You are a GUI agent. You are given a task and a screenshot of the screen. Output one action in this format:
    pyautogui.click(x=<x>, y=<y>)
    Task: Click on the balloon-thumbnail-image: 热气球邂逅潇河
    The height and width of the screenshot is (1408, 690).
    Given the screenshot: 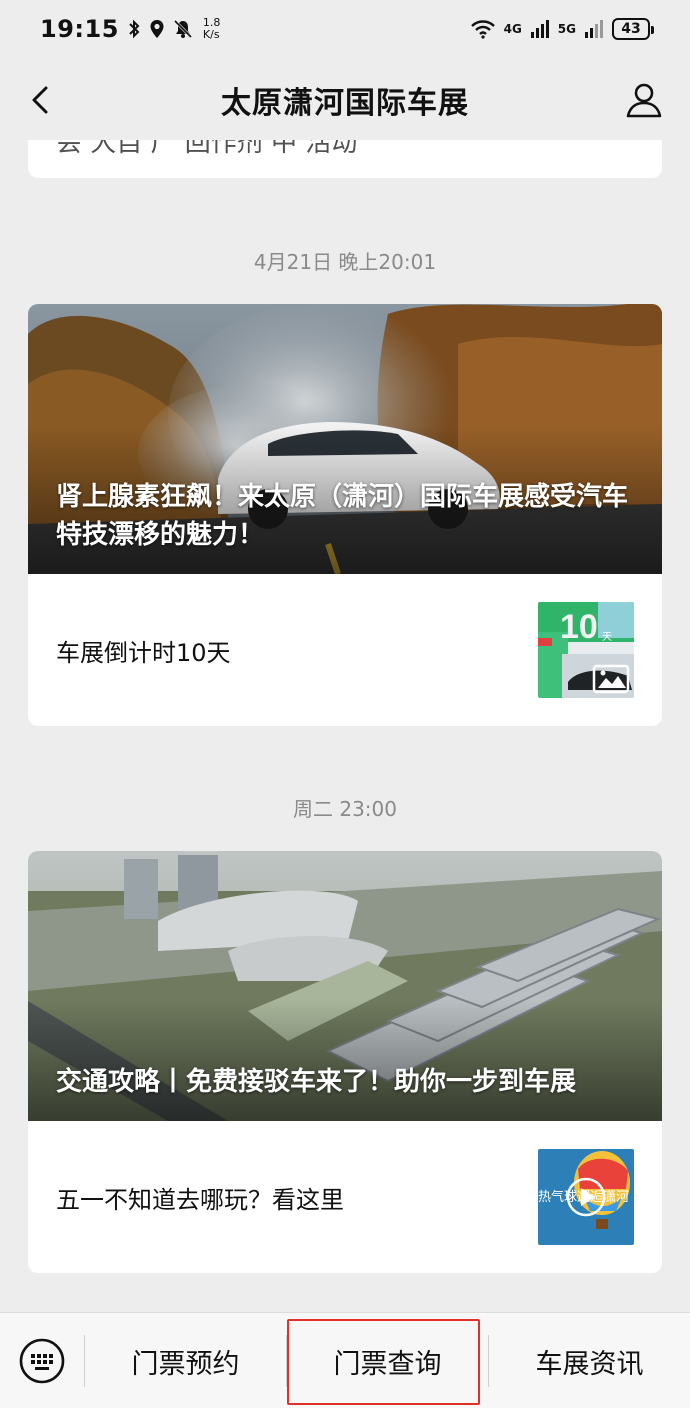 What is the action you would take?
    pyautogui.click(x=586, y=1197)
    